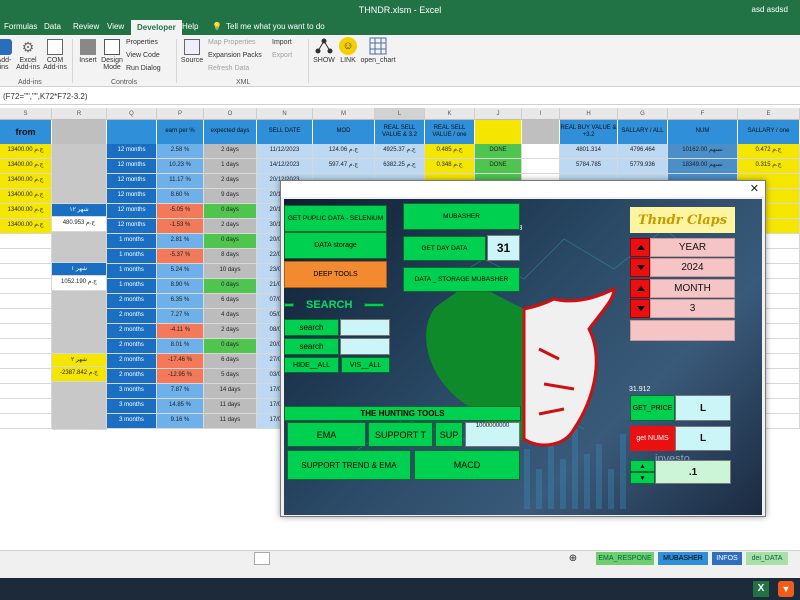  What do you see at coordinates (449, 434) in the screenshot?
I see `sup-button: SUP` at bounding box center [449, 434].